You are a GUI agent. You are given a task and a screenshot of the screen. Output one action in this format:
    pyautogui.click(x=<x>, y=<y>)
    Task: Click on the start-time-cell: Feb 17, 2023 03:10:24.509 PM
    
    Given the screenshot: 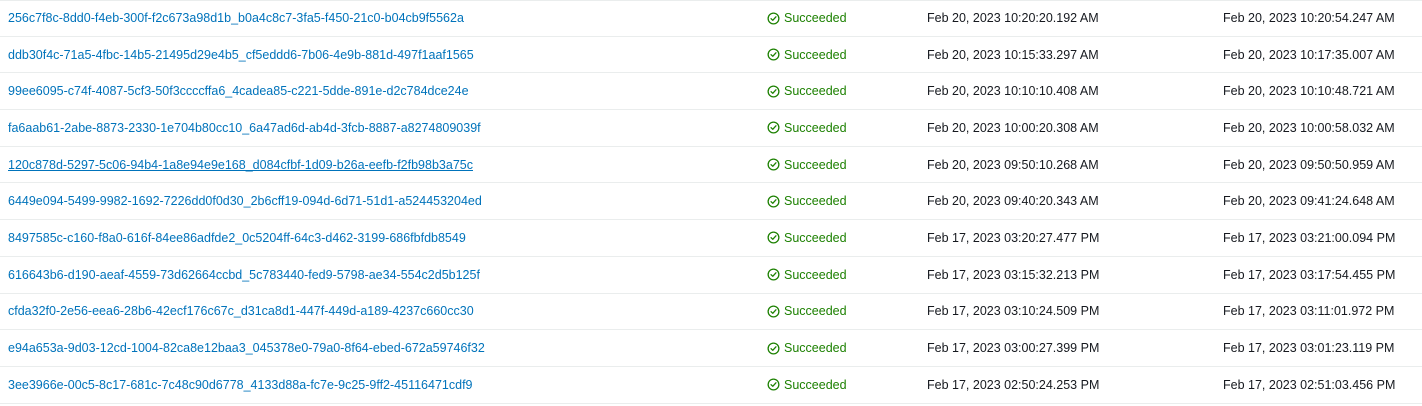 What is the action you would take?
    pyautogui.click(x=1013, y=311)
    